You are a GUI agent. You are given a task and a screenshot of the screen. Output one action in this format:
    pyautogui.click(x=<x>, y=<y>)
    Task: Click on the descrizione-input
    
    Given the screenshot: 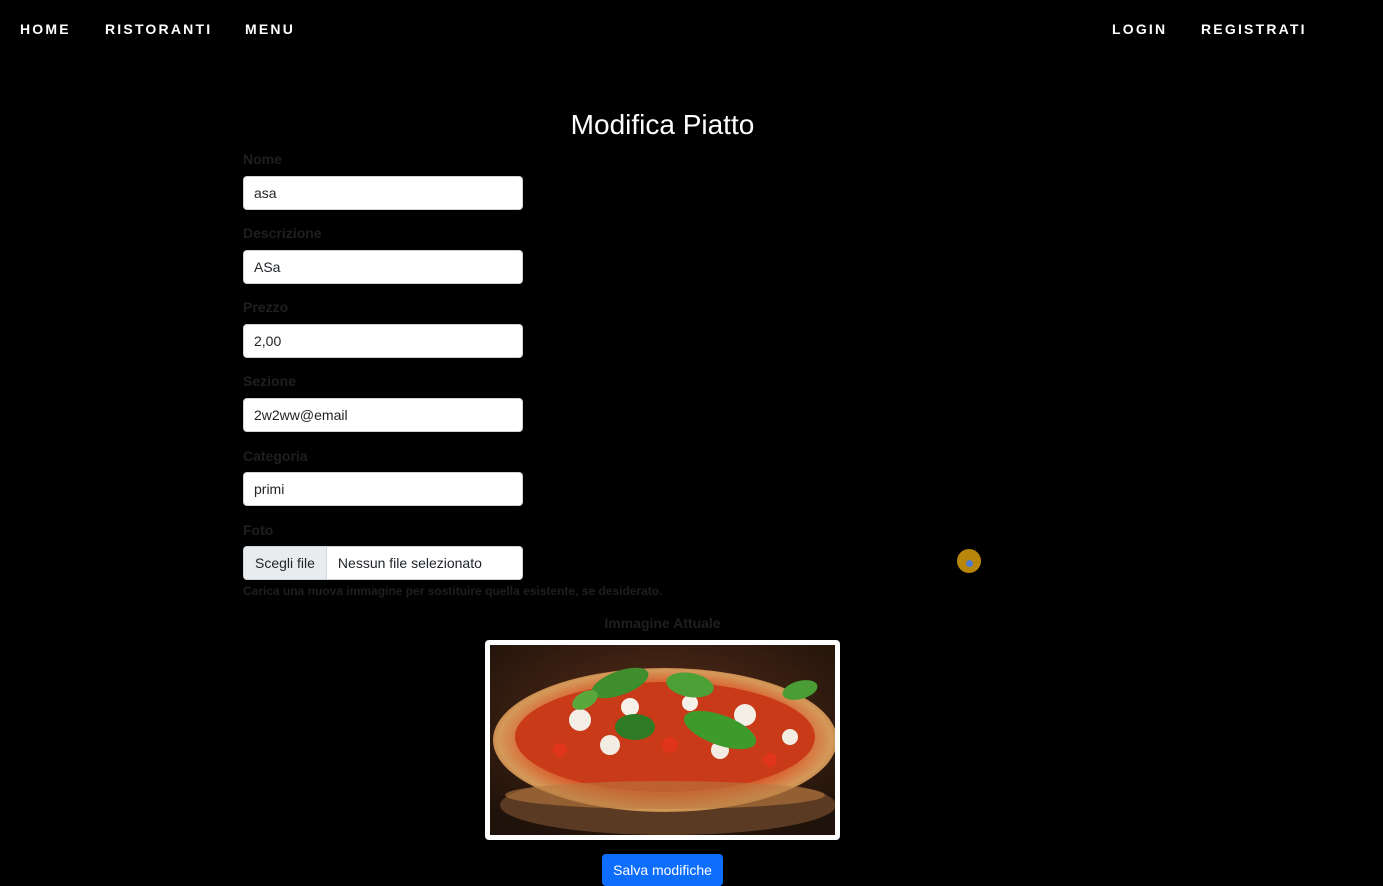 What is the action you would take?
    pyautogui.click(x=383, y=267)
    